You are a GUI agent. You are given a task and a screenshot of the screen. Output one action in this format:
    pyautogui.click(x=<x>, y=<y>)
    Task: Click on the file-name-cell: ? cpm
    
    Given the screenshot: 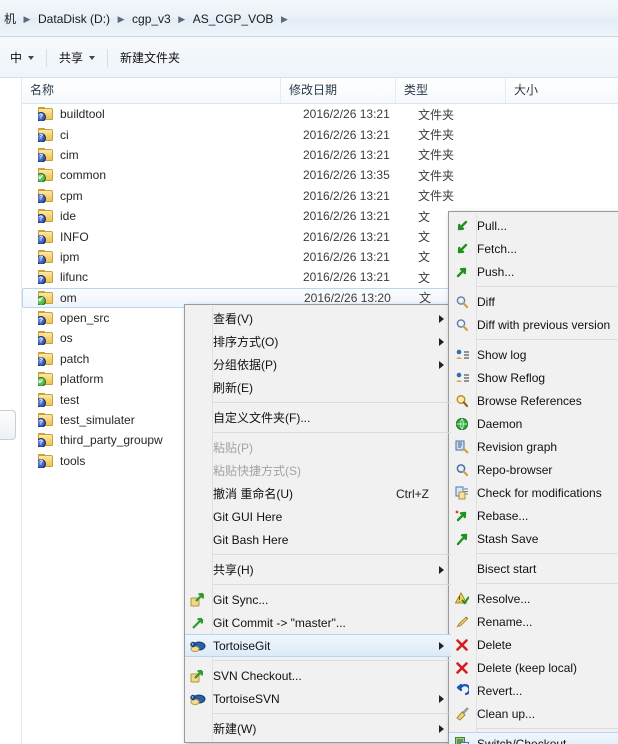 What is the action you would take?
    pyautogui.click(x=60, y=195)
    